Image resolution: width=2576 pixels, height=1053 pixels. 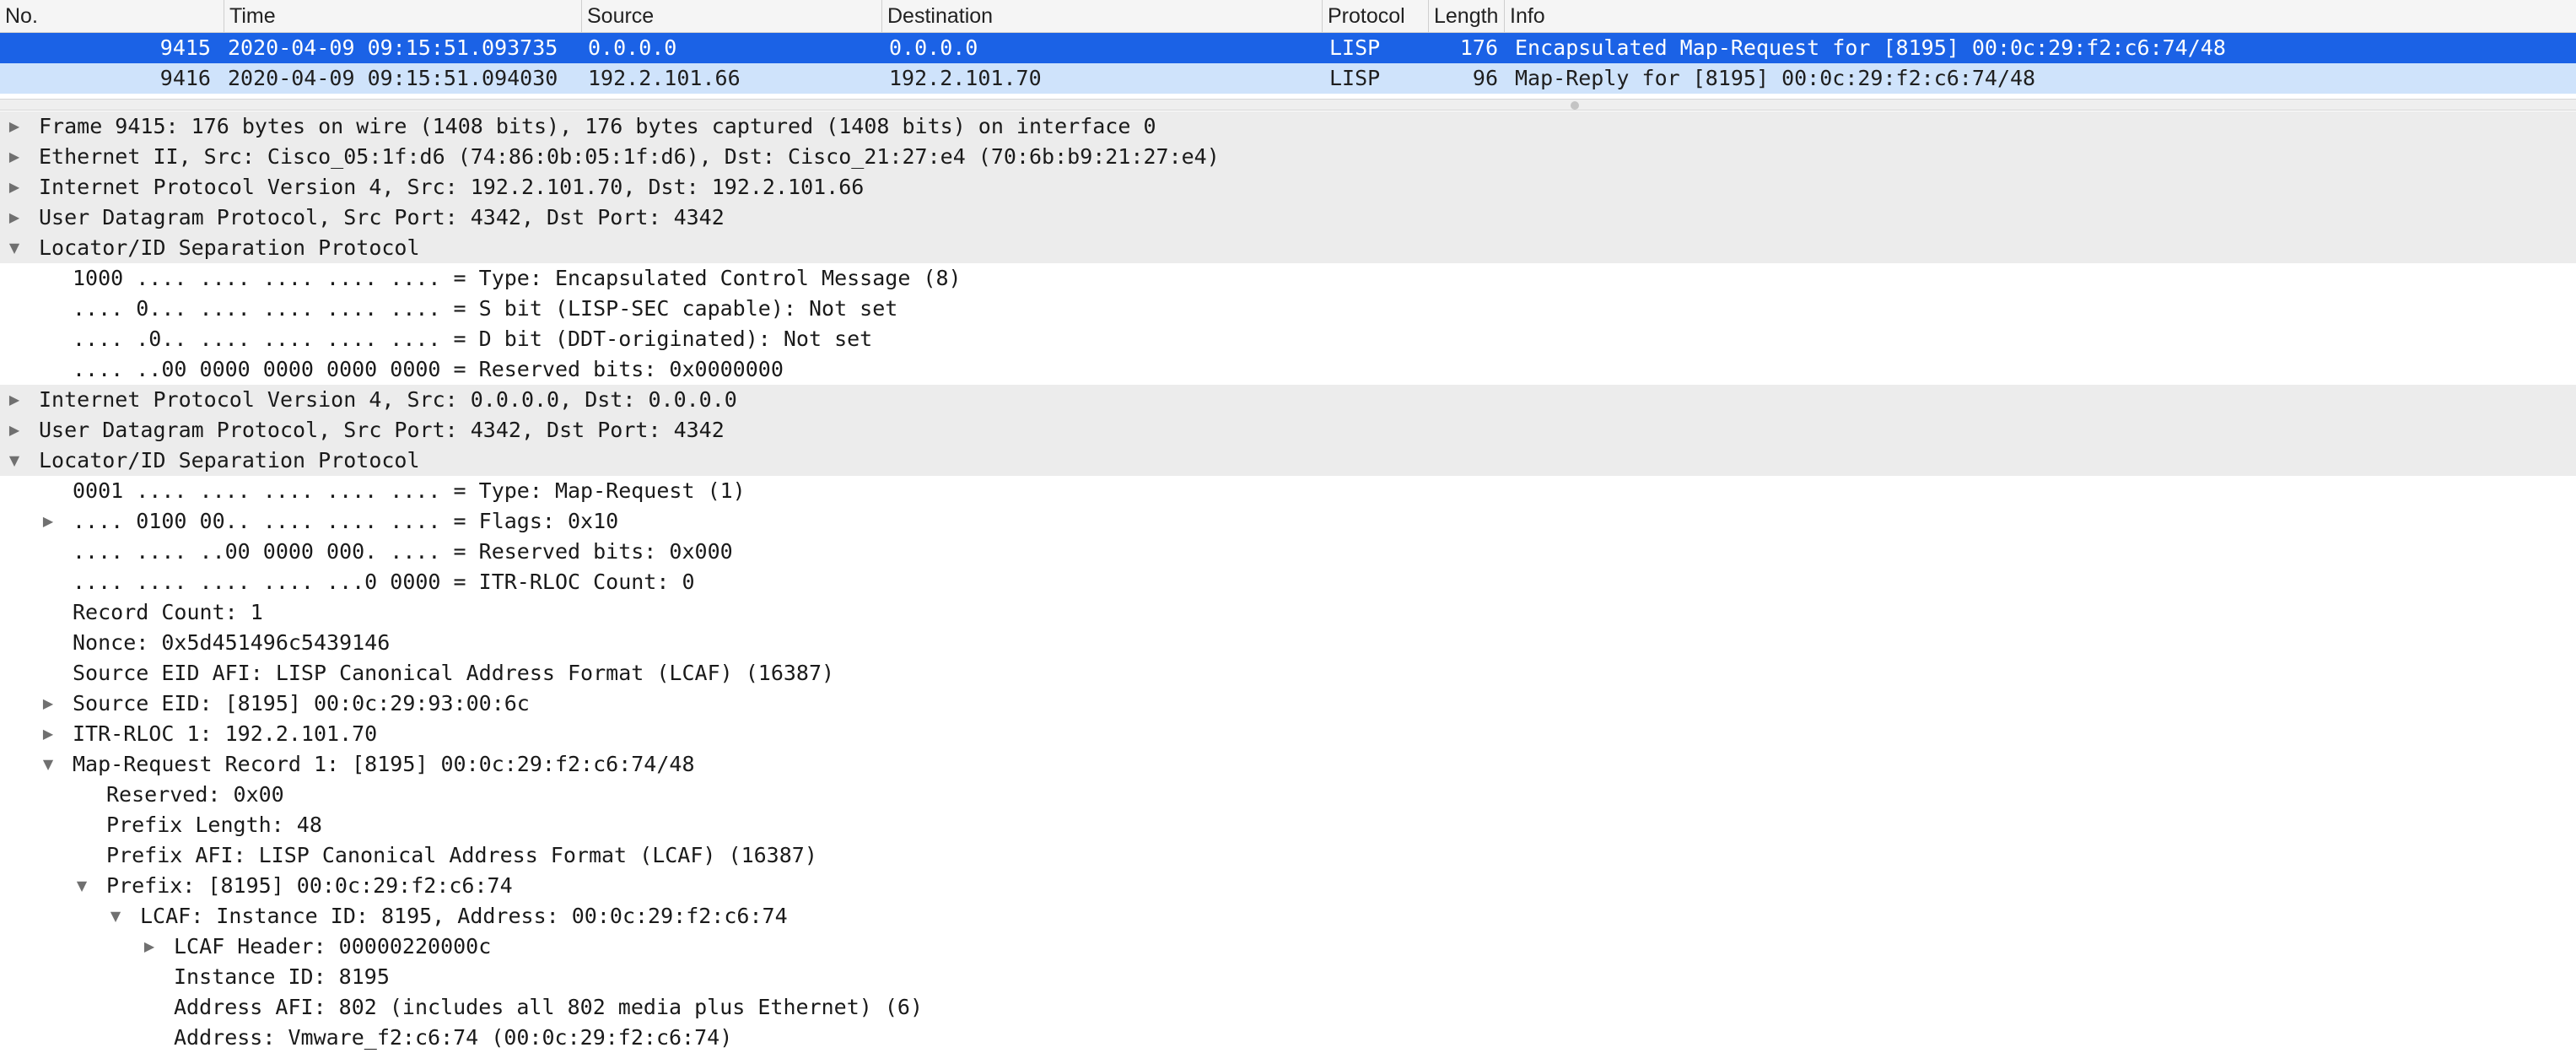 What do you see at coordinates (1478, 47) in the screenshot?
I see `packet-length: 176` at bounding box center [1478, 47].